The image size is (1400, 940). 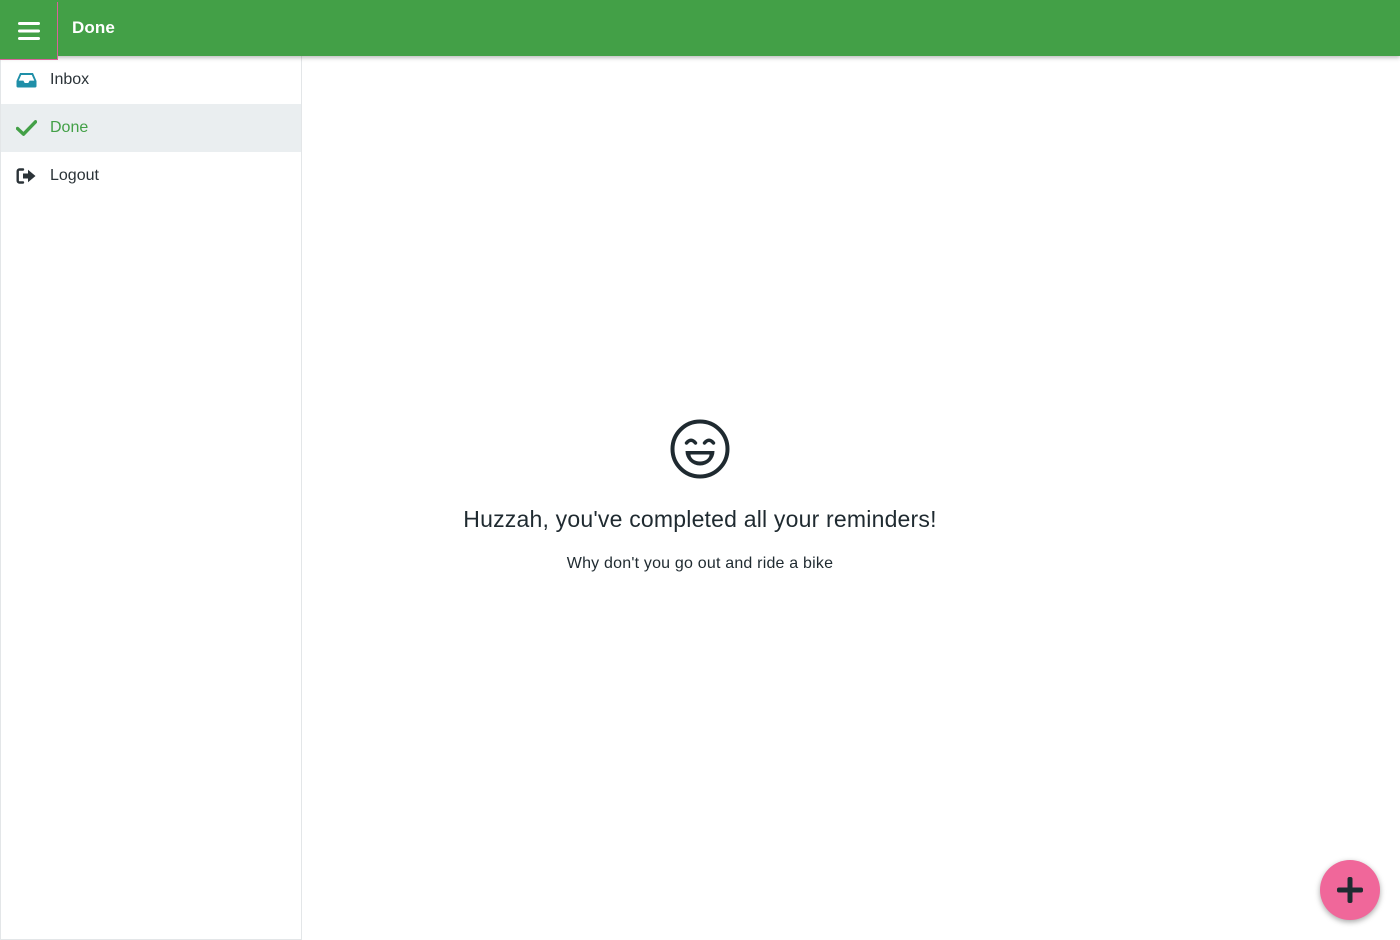 I want to click on sidebar-item-inbox: Inbox, so click(x=151, y=80).